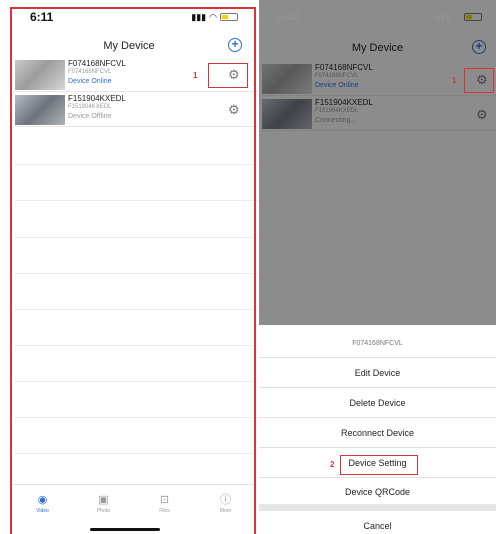  I want to click on tab-label: More, so click(225, 510).